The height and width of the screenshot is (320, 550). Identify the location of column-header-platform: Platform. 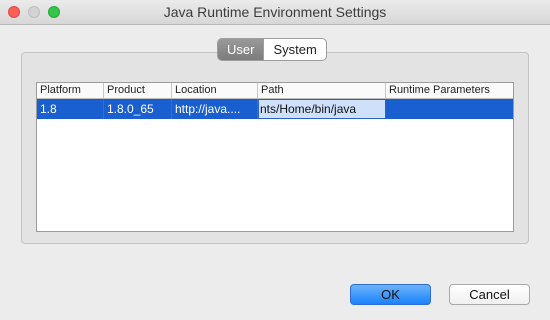
(70, 90).